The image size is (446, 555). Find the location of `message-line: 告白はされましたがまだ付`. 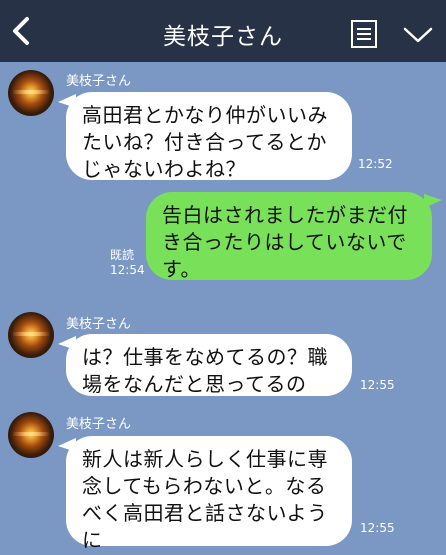

message-line: 告白はされましたがまだ付 is located at coordinates (285, 215).